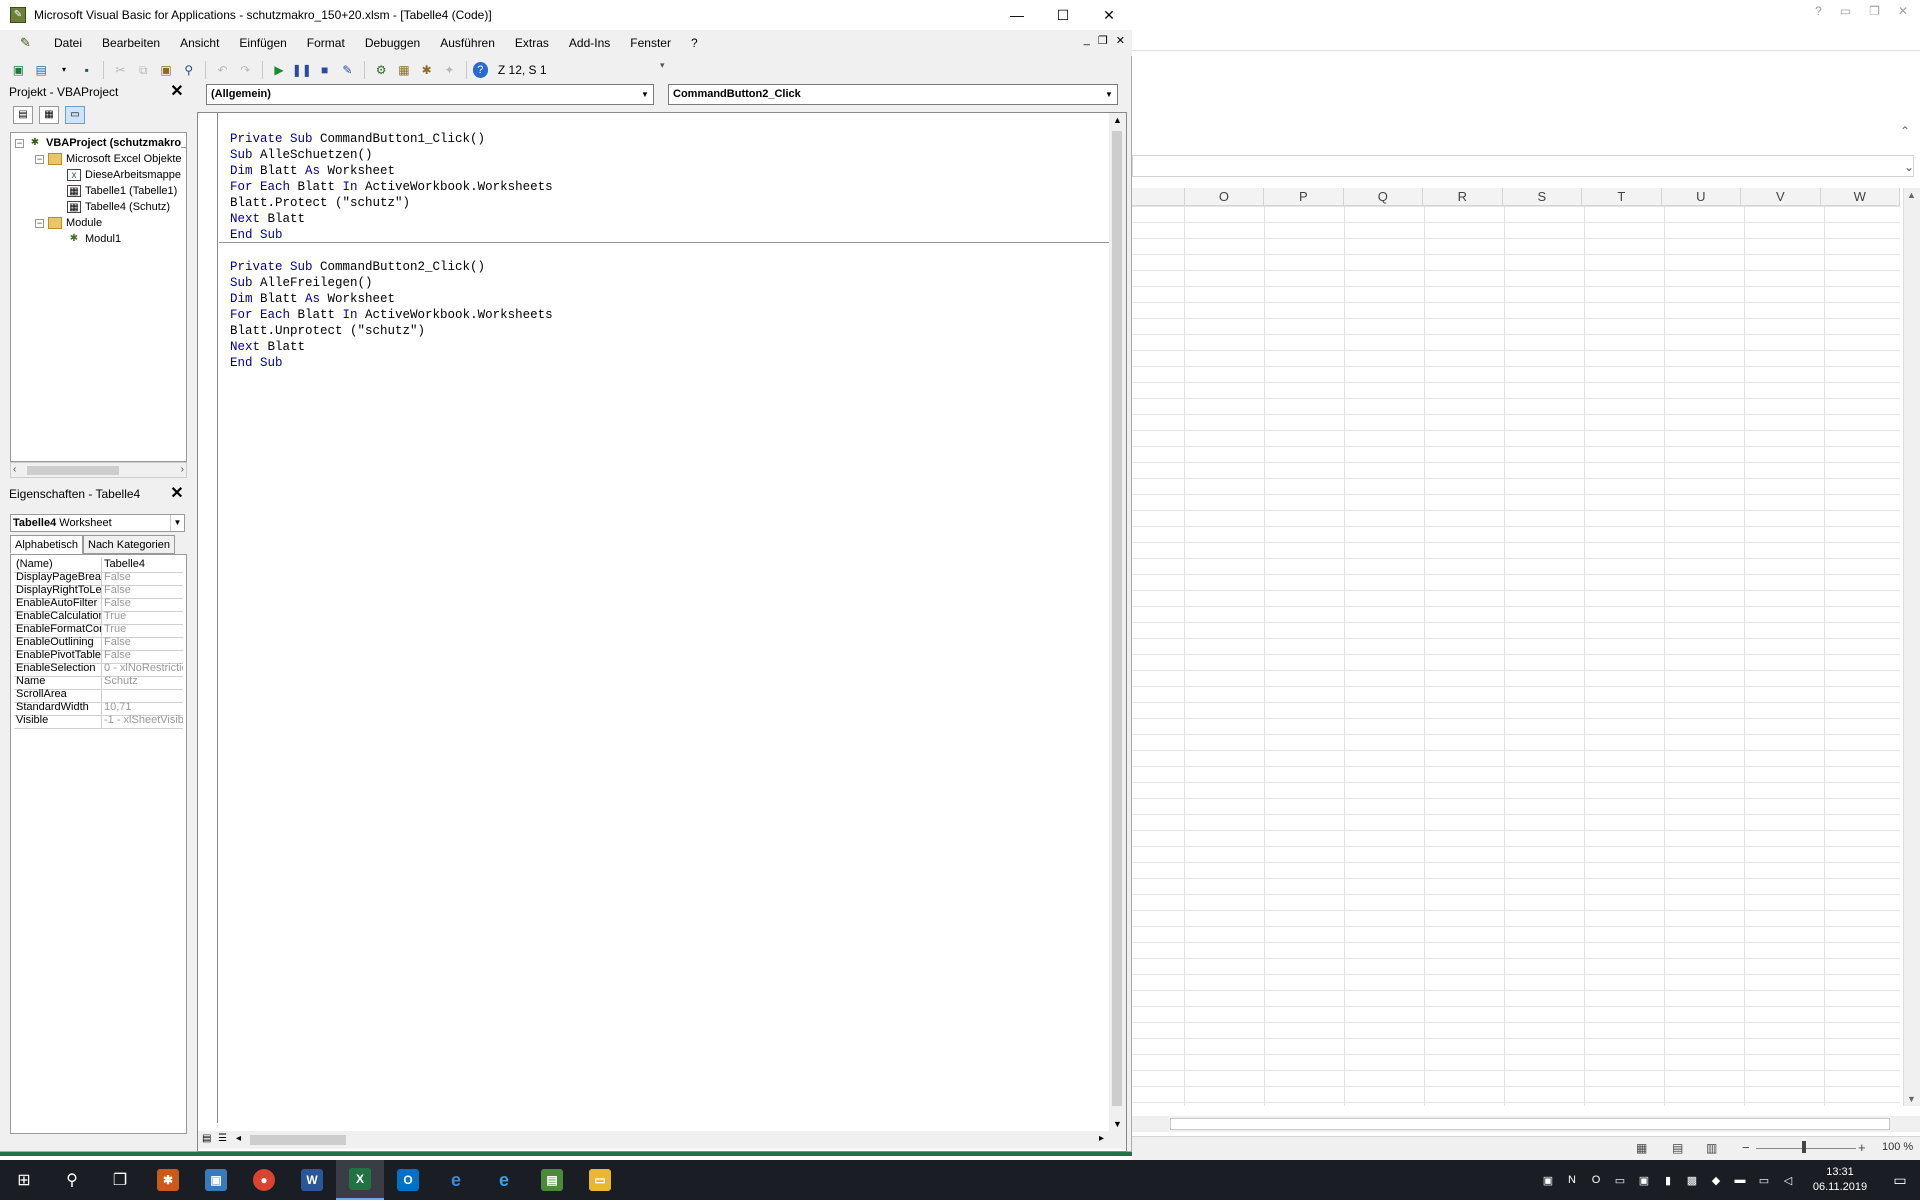 The height and width of the screenshot is (1200, 1920). Describe the element at coordinates (430, 94) in the screenshot. I see `object-dropdown: (Allgemein) ▼` at that location.